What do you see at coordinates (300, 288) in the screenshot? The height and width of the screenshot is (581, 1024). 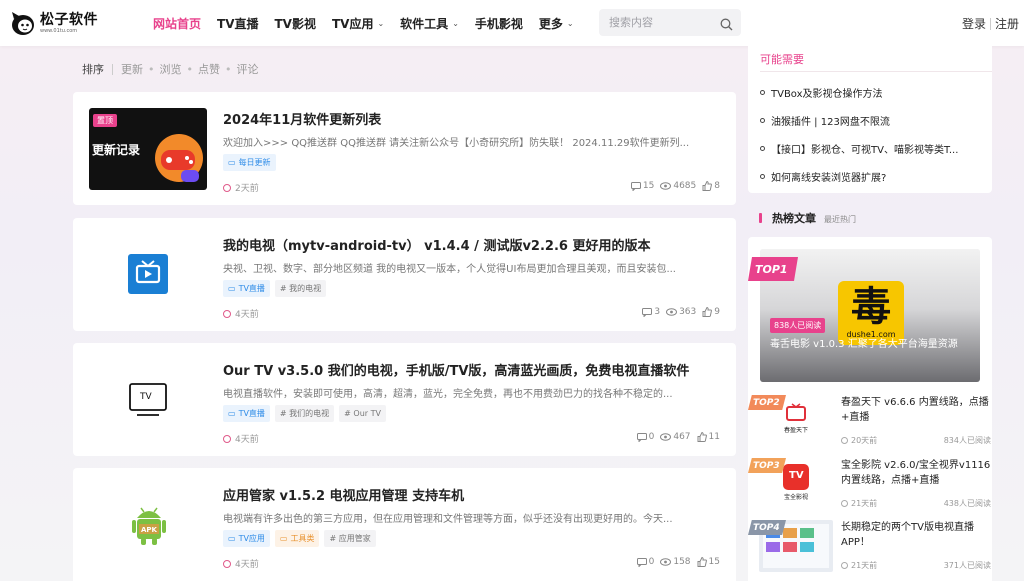 I see `keyword-tag: # 我的电视` at bounding box center [300, 288].